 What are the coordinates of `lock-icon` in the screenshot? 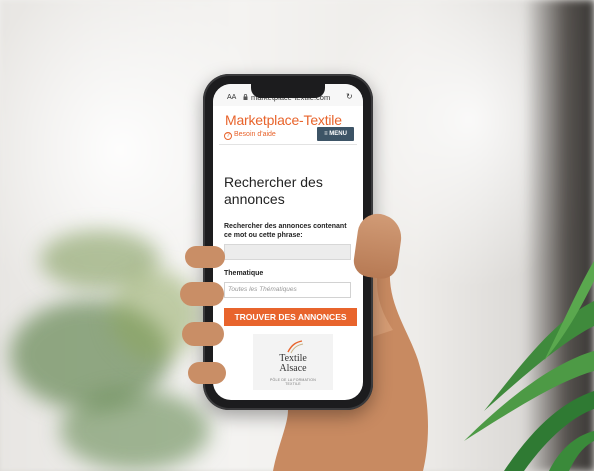 It's located at (245, 97).